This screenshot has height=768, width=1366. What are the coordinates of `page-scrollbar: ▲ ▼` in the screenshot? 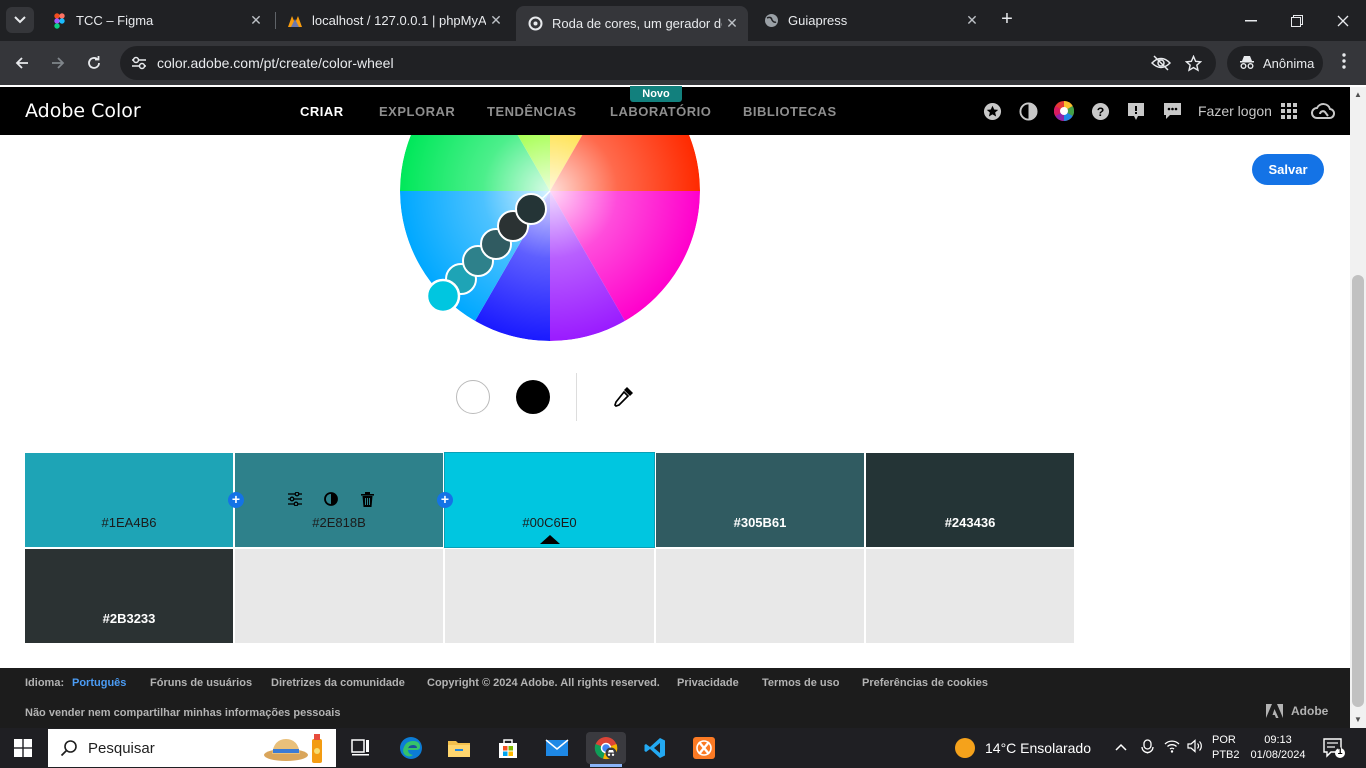 It's located at (1358, 407).